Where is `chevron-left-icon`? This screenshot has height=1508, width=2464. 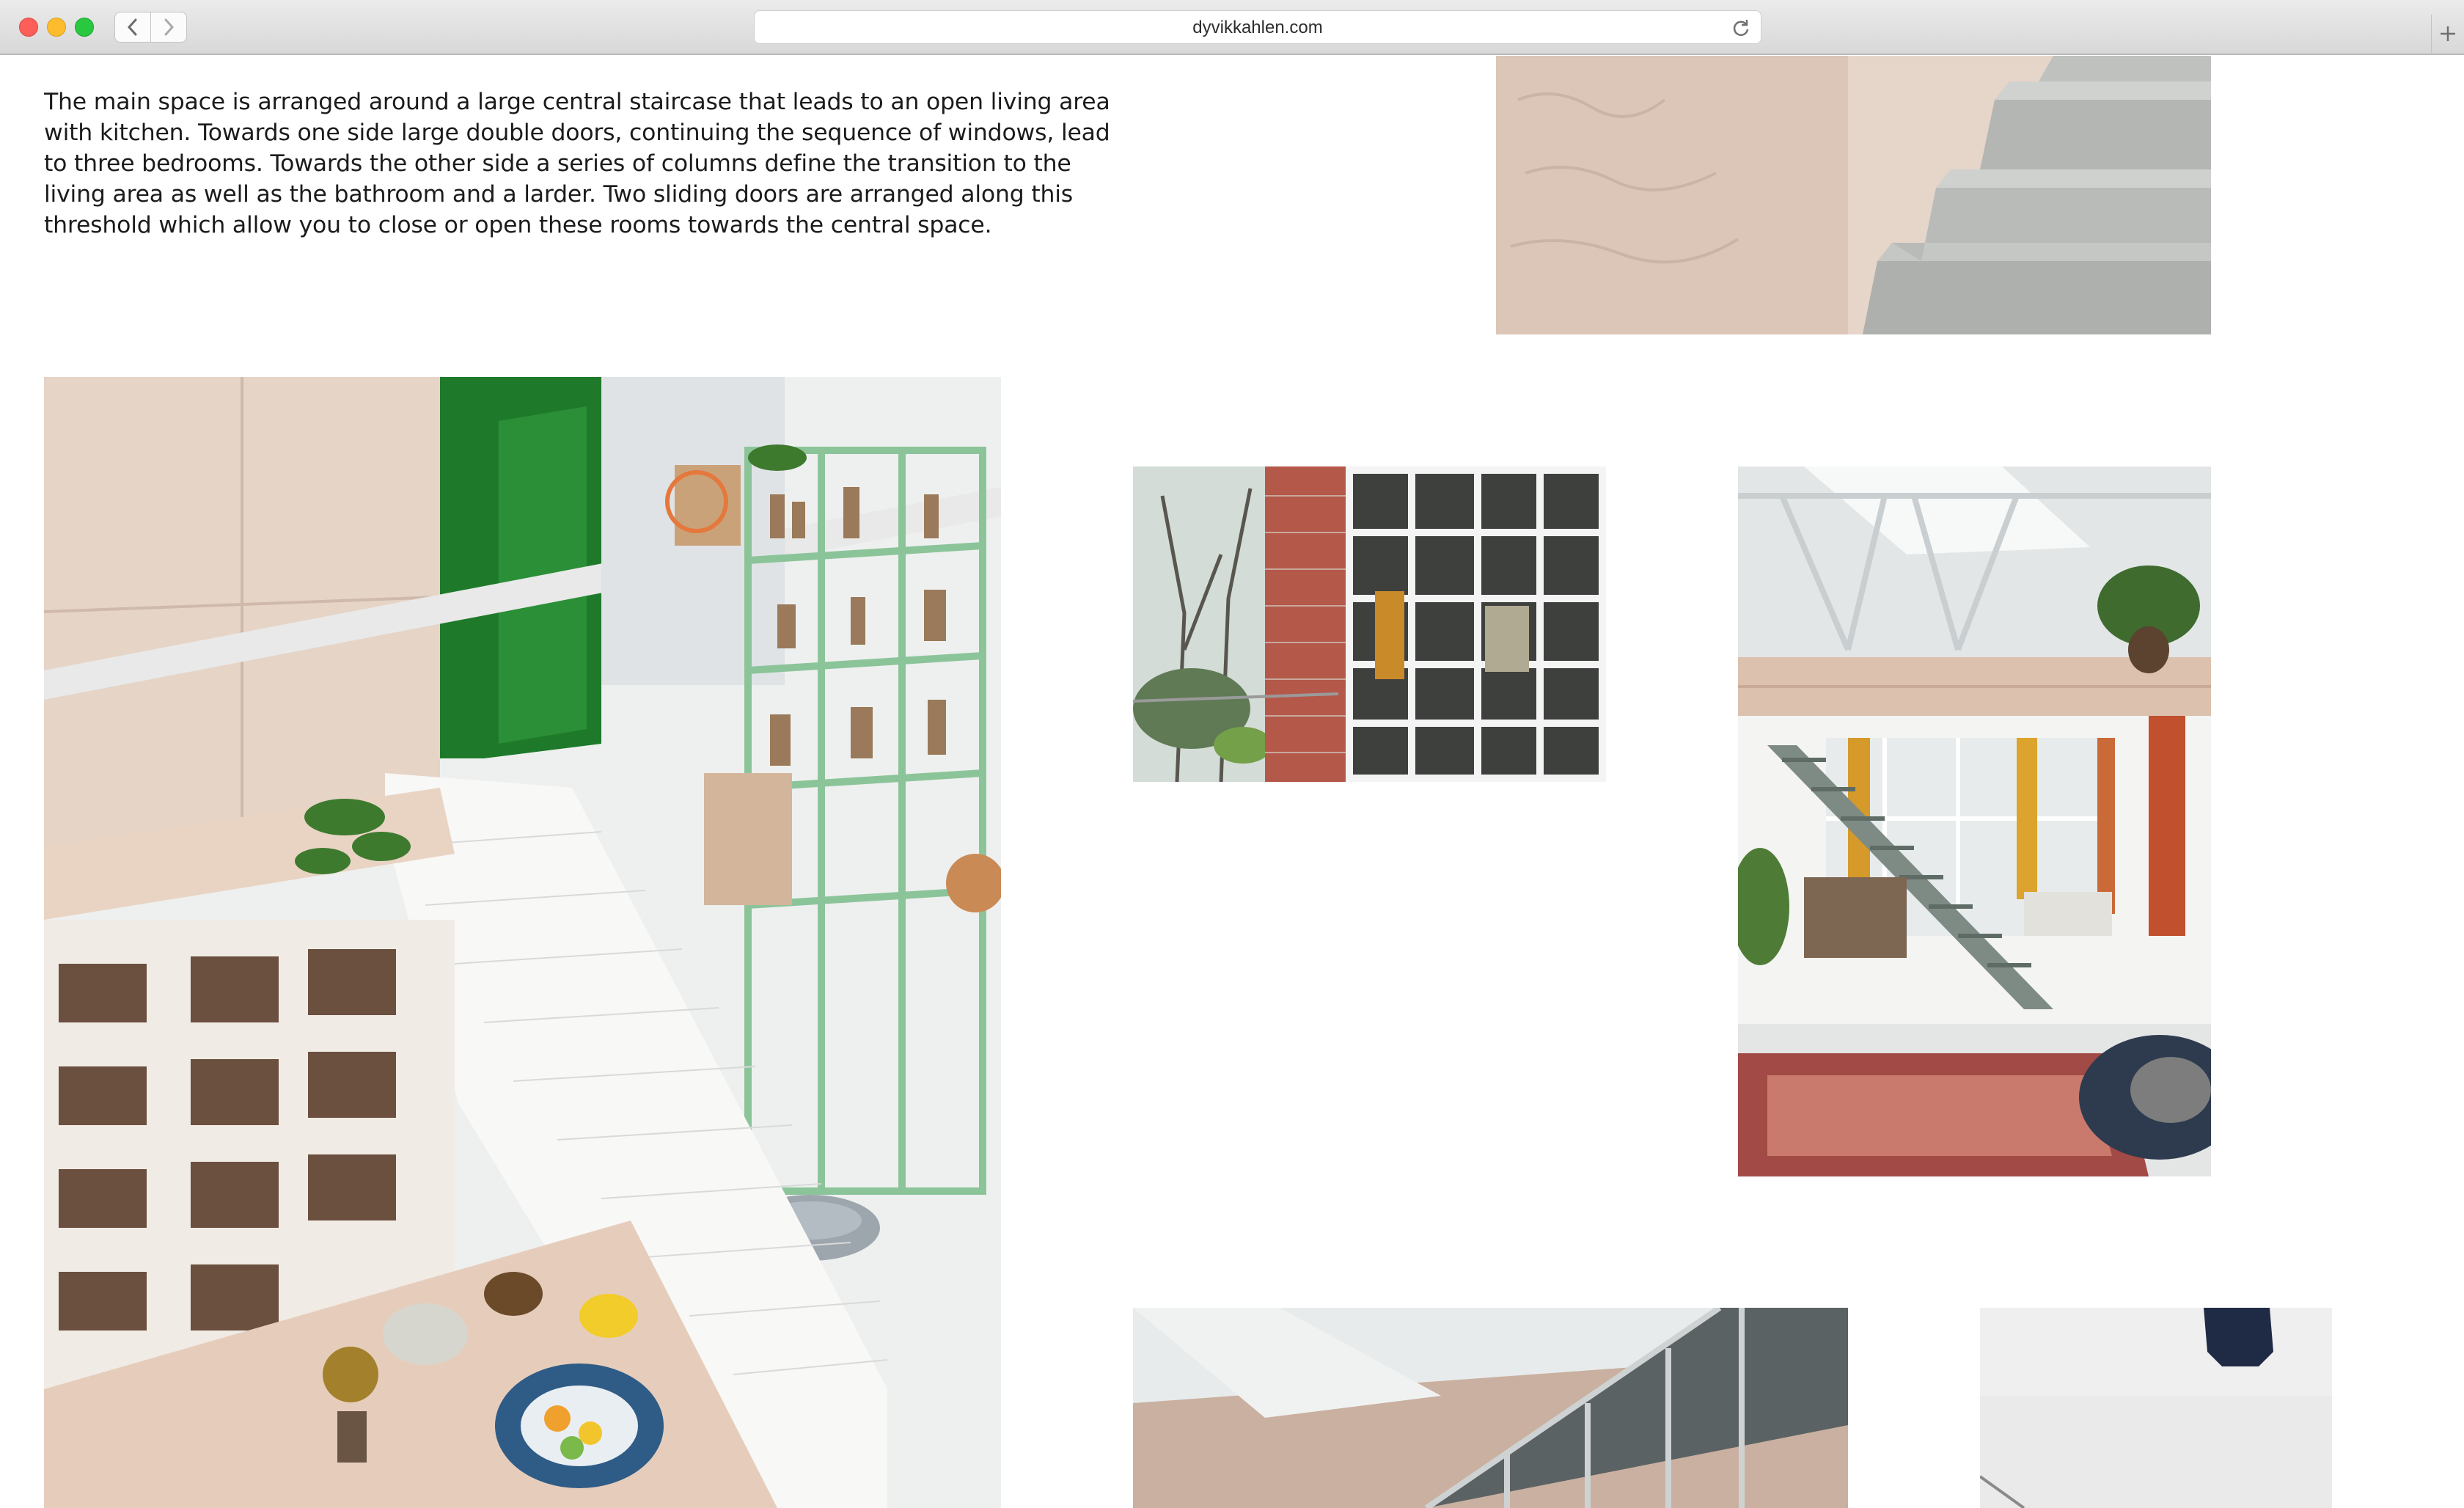
chevron-left-icon is located at coordinates (132, 27).